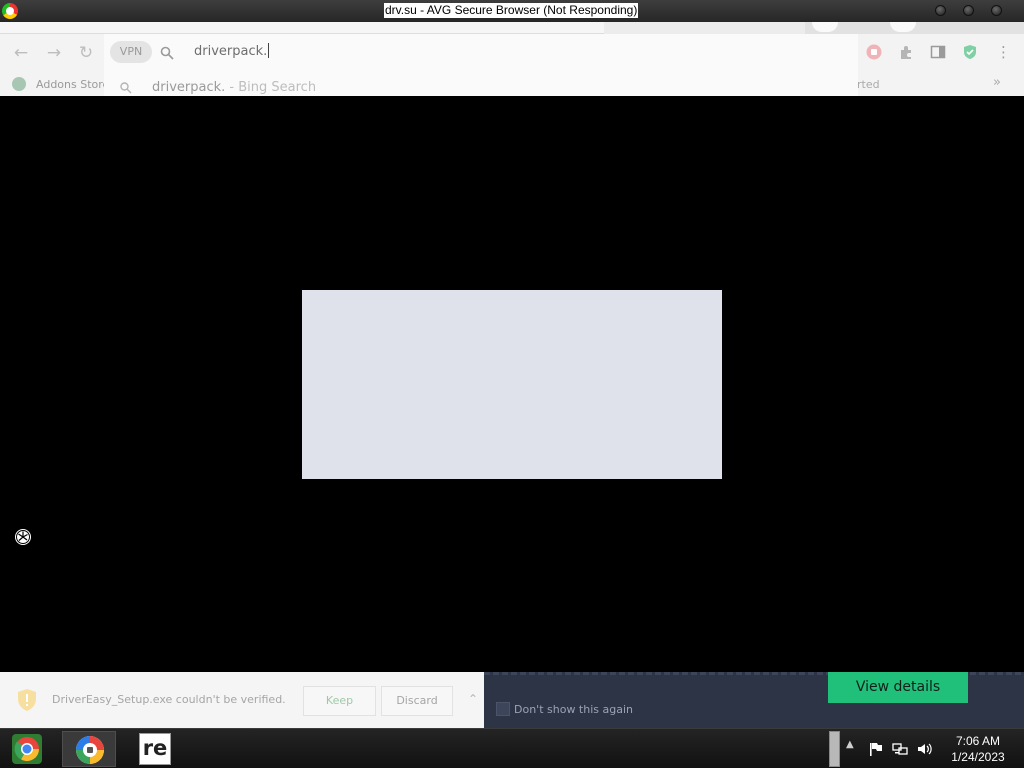 This screenshot has width=1024, height=768. What do you see at coordinates (900, 749) in the screenshot?
I see `network-icon` at bounding box center [900, 749].